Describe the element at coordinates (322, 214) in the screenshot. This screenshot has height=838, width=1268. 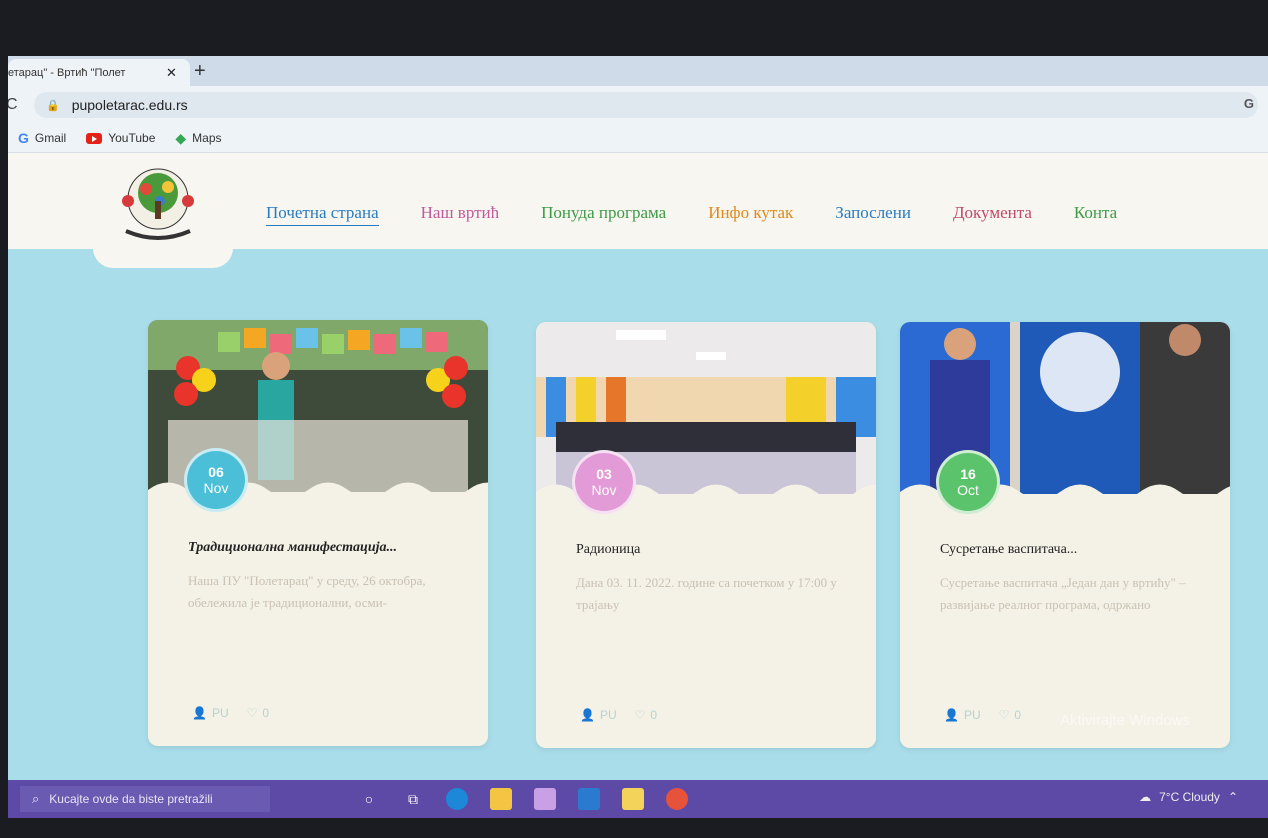
I see `nav-home: Почетна страна` at that location.